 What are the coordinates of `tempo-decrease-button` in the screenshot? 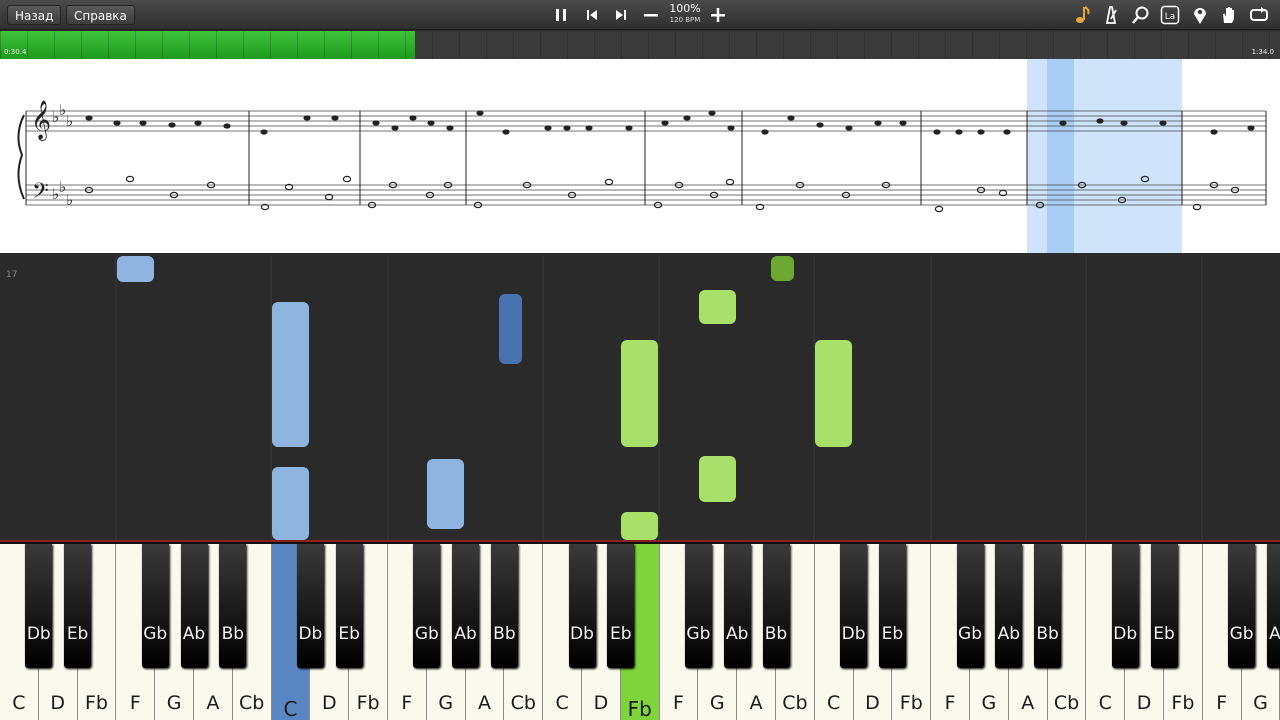 It's located at (651, 15).